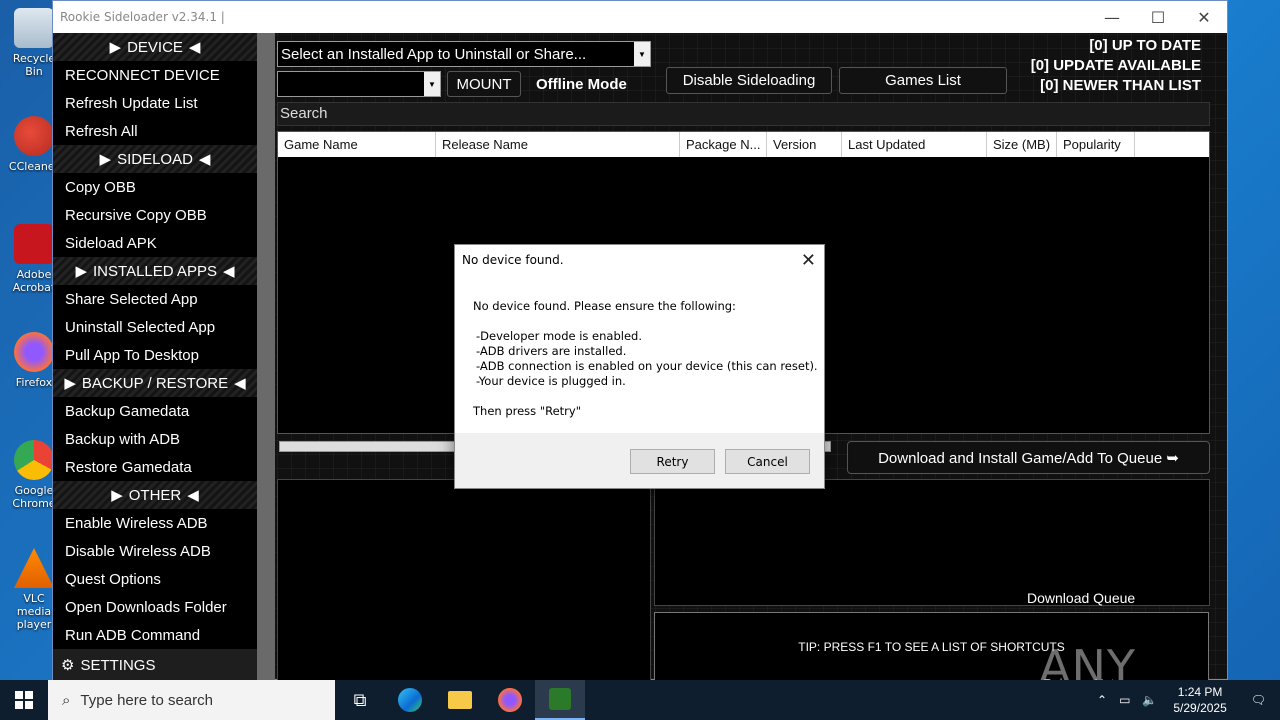  I want to click on sidebar-item-run-adb-command: Run ADB Command, so click(155, 635).